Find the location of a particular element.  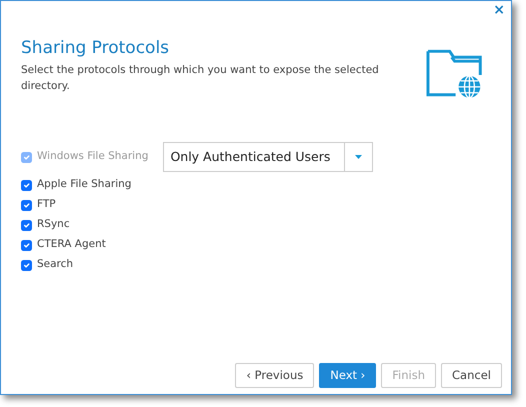

checkbox-label: CTERA Agent is located at coordinates (71, 244).